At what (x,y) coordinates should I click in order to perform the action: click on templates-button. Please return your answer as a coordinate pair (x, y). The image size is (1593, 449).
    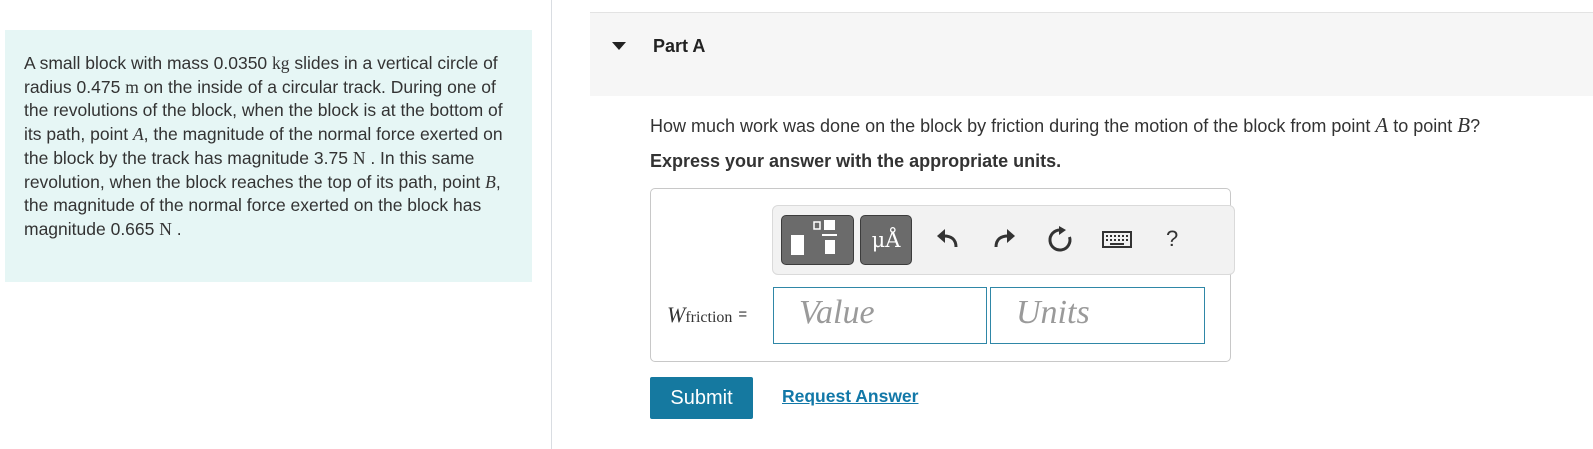
    Looking at the image, I should click on (817, 240).